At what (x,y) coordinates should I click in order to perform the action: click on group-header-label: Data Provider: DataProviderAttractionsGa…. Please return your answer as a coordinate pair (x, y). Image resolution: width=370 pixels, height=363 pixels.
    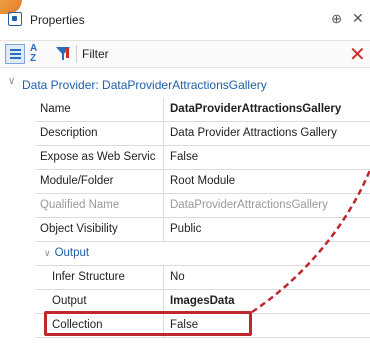
    Looking at the image, I should click on (144, 85).